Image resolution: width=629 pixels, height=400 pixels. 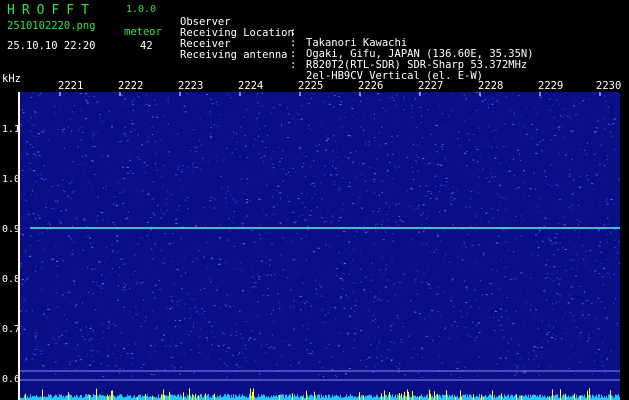 What do you see at coordinates (141, 9) in the screenshot?
I see `app-version: 1.0.0` at bounding box center [141, 9].